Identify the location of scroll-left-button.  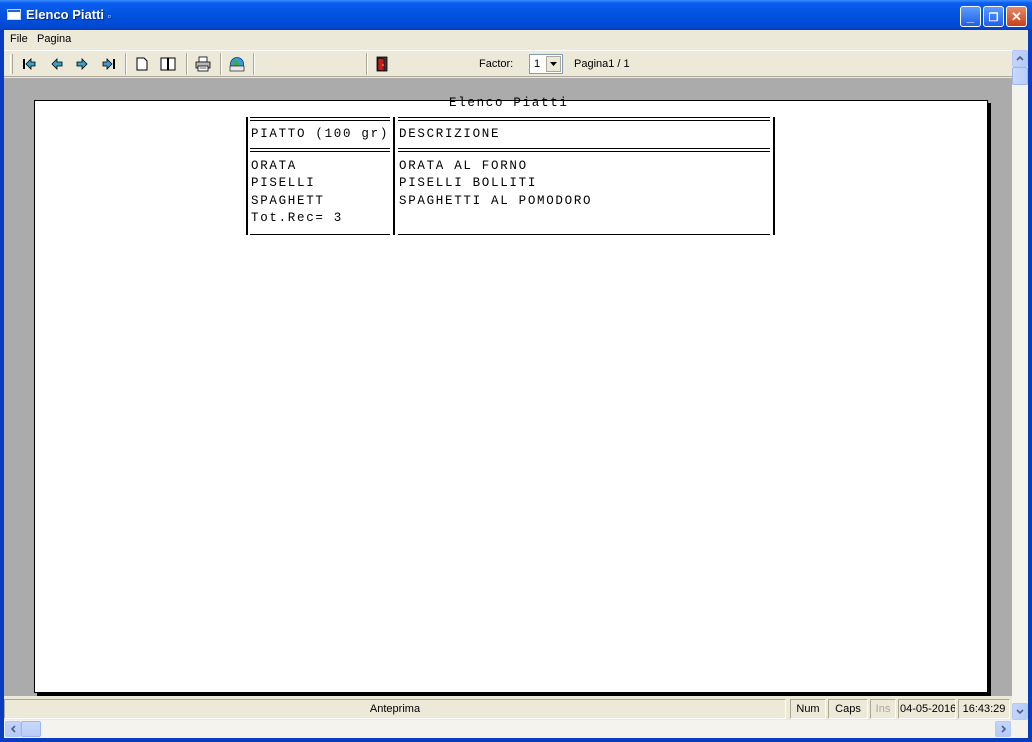
(13, 729).